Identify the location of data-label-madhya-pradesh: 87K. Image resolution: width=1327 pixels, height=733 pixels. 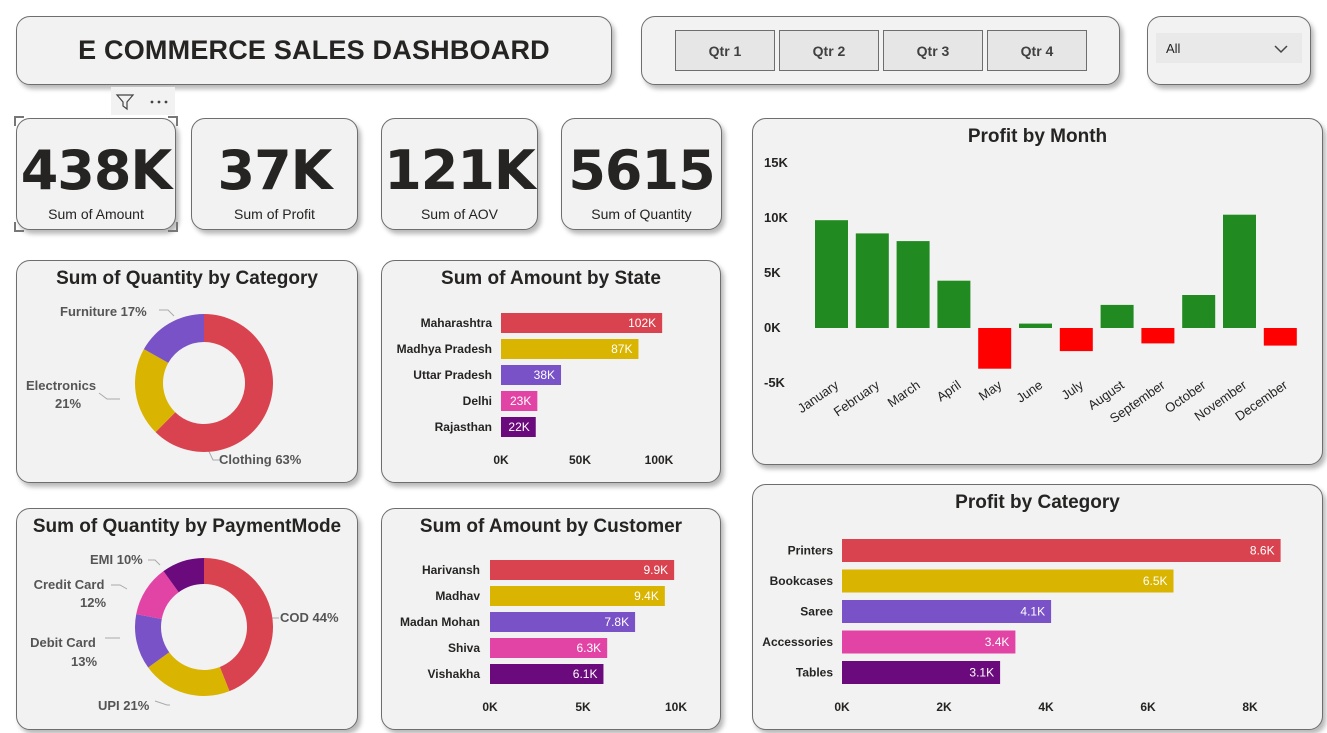
(621, 349).